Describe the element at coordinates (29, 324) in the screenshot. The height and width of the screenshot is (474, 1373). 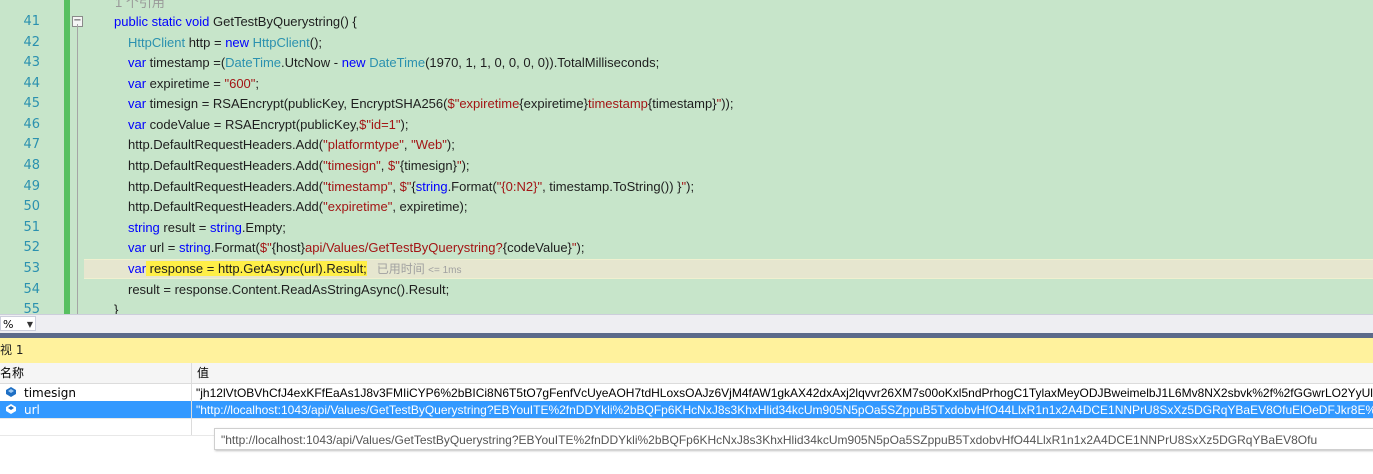
I see `chevron-down-icon: ▼` at that location.